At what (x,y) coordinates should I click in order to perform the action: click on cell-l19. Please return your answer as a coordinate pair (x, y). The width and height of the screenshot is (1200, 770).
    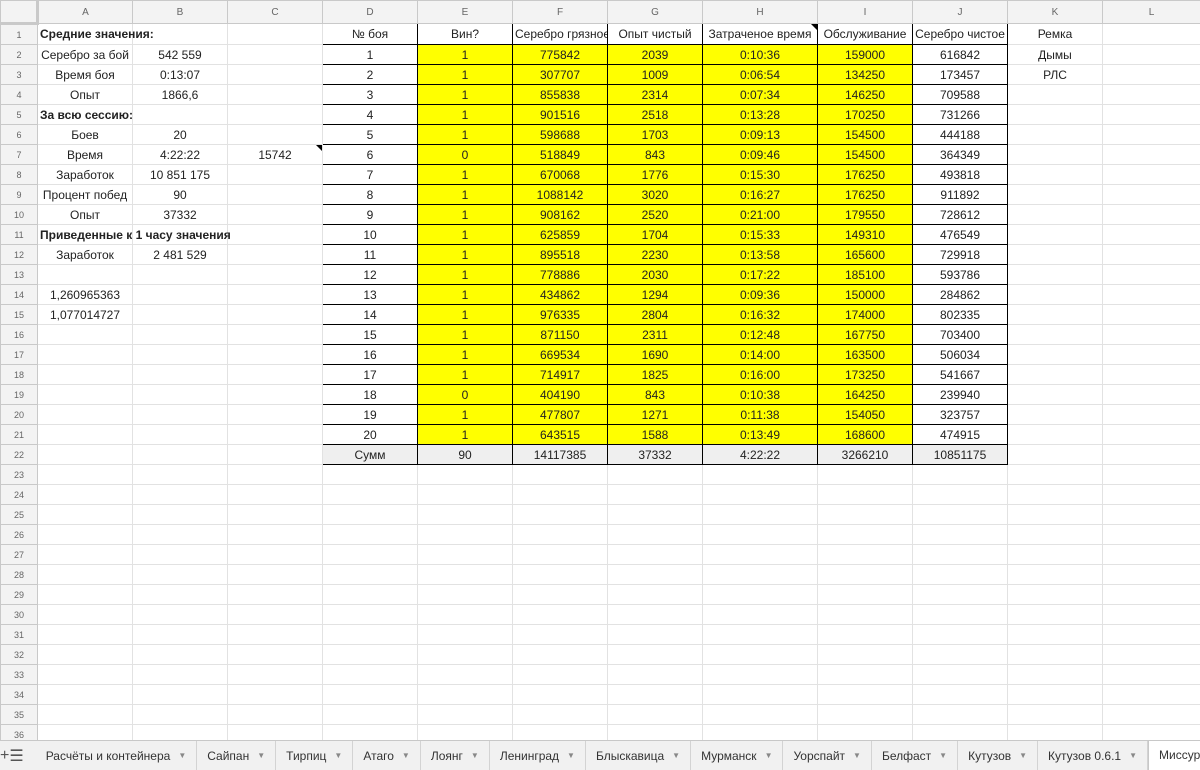
    Looking at the image, I should click on (1151, 394).